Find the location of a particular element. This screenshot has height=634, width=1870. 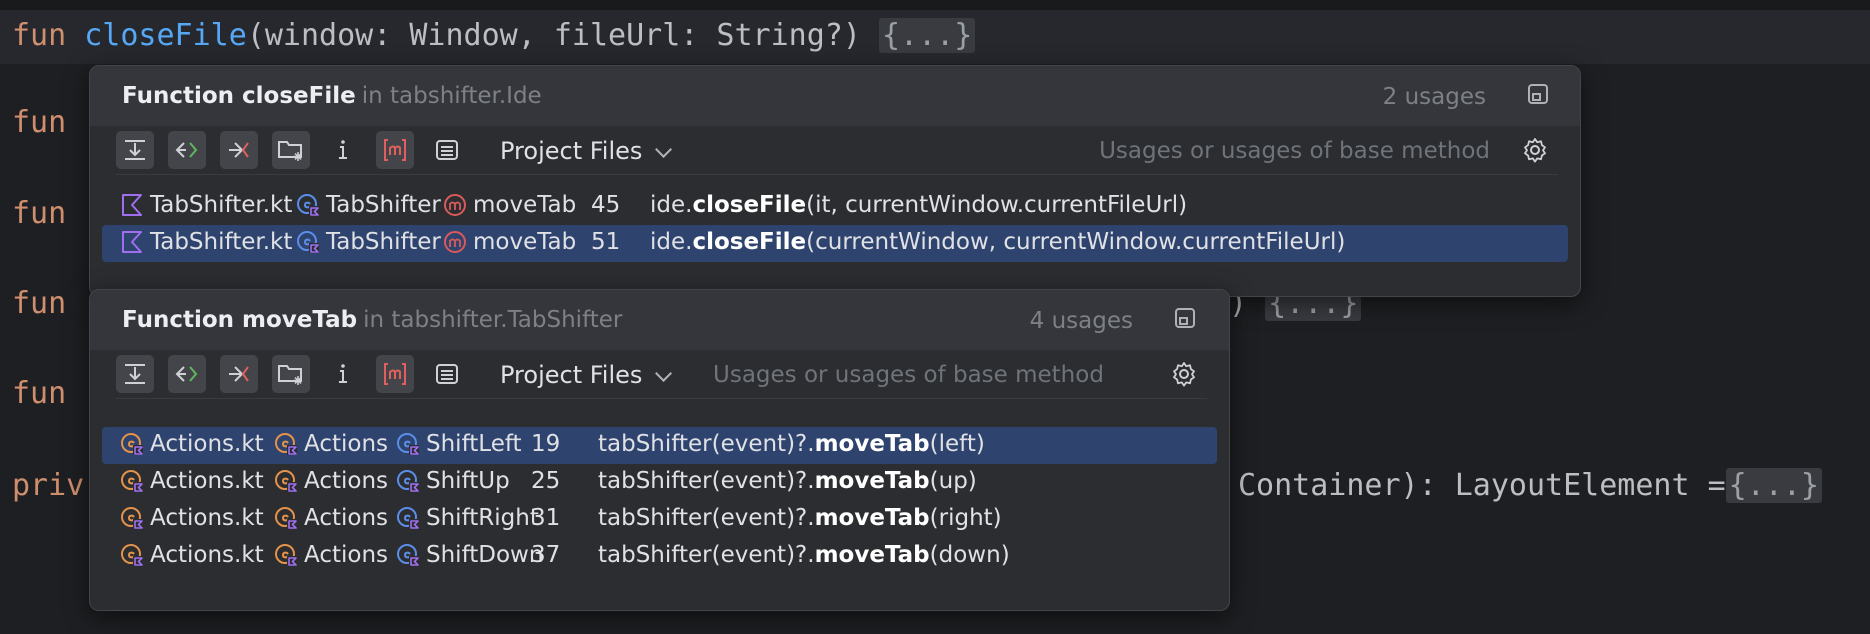

snippet-bold: moveTab is located at coordinates (872, 481).